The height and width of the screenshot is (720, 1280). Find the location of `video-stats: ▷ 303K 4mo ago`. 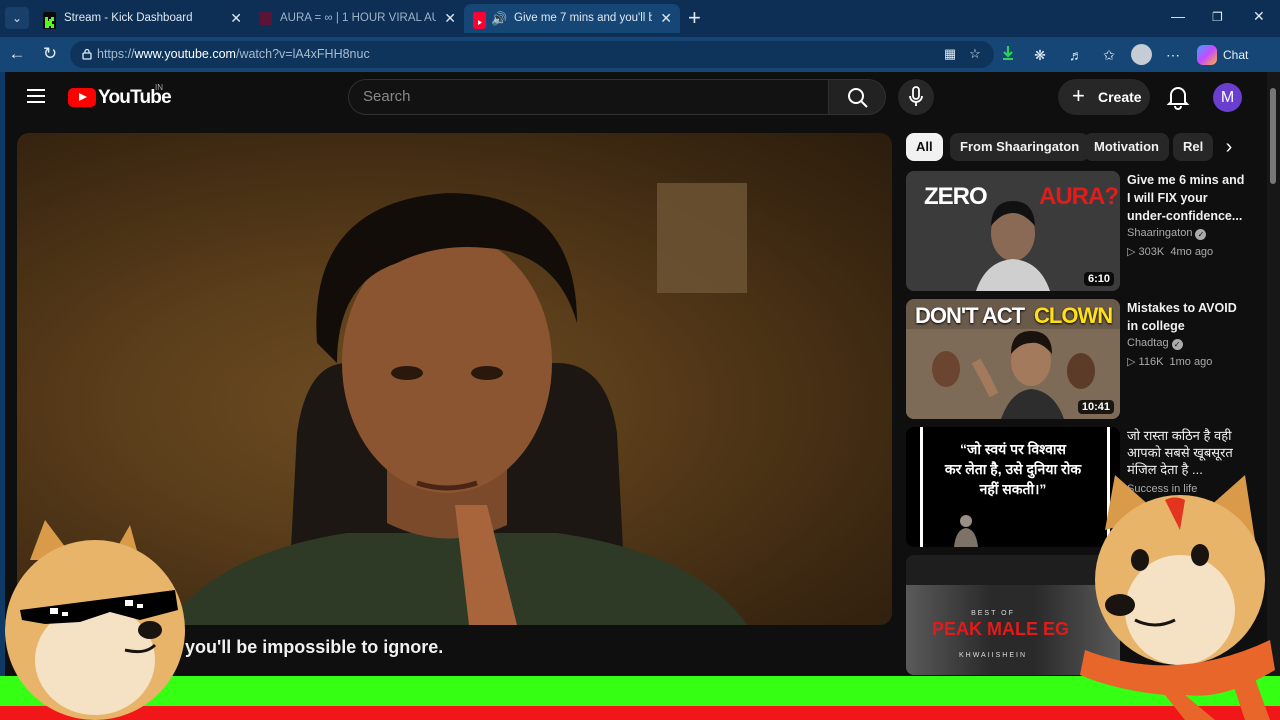

video-stats: ▷ 303K 4mo ago is located at coordinates (1170, 252).